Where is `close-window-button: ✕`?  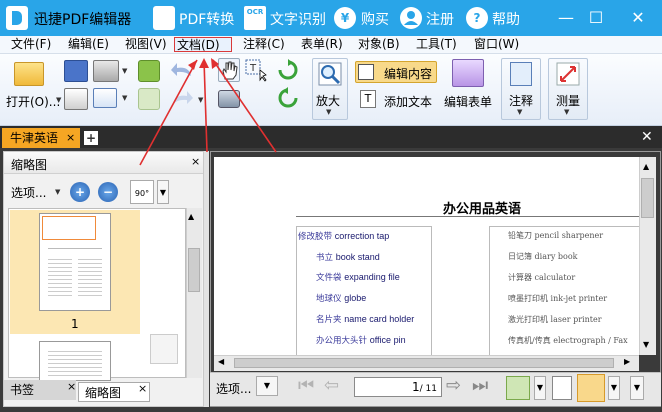
close-window-button: ✕ is located at coordinates (638, 18).